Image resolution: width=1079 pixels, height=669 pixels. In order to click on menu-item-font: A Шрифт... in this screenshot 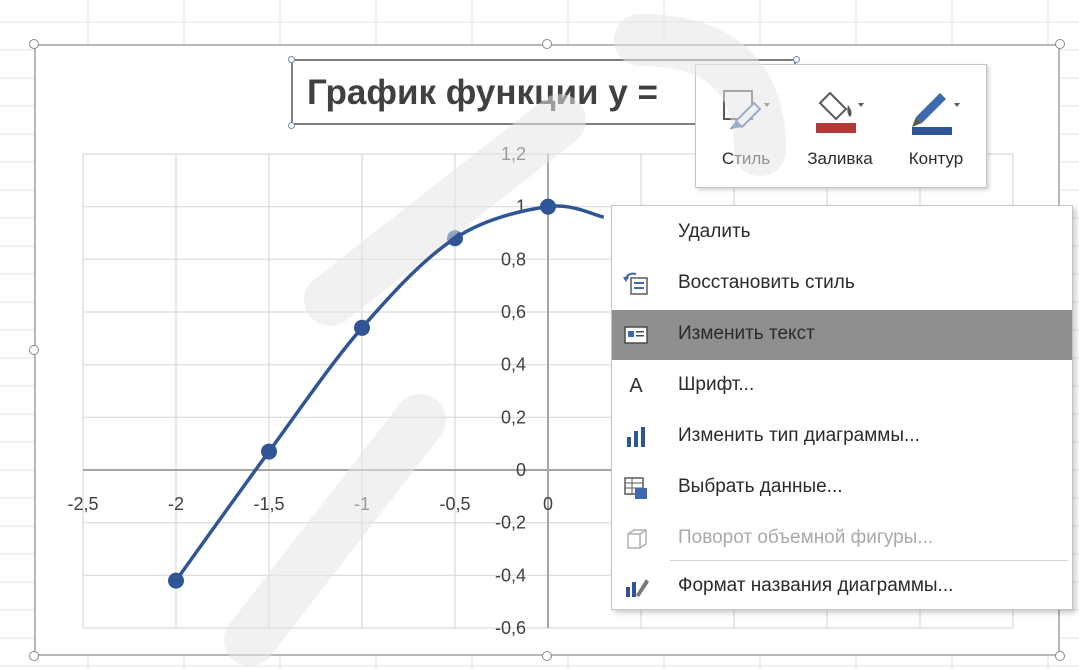, I will do `click(842, 386)`.